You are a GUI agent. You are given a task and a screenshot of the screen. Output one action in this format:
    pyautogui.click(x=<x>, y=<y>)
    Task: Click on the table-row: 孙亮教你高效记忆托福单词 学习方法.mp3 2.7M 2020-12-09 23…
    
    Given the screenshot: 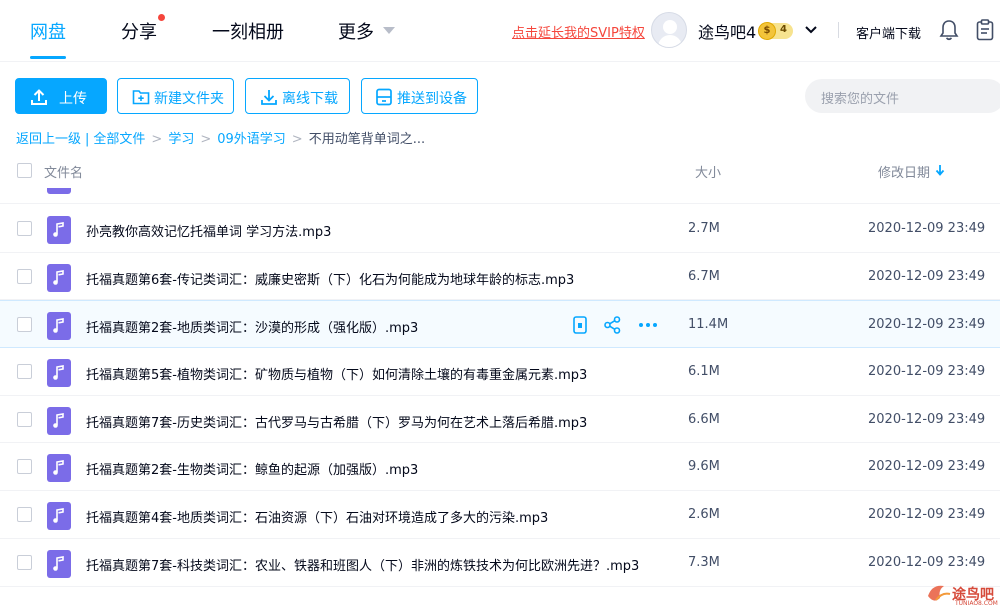 What is the action you would take?
    pyautogui.click(x=500, y=229)
    